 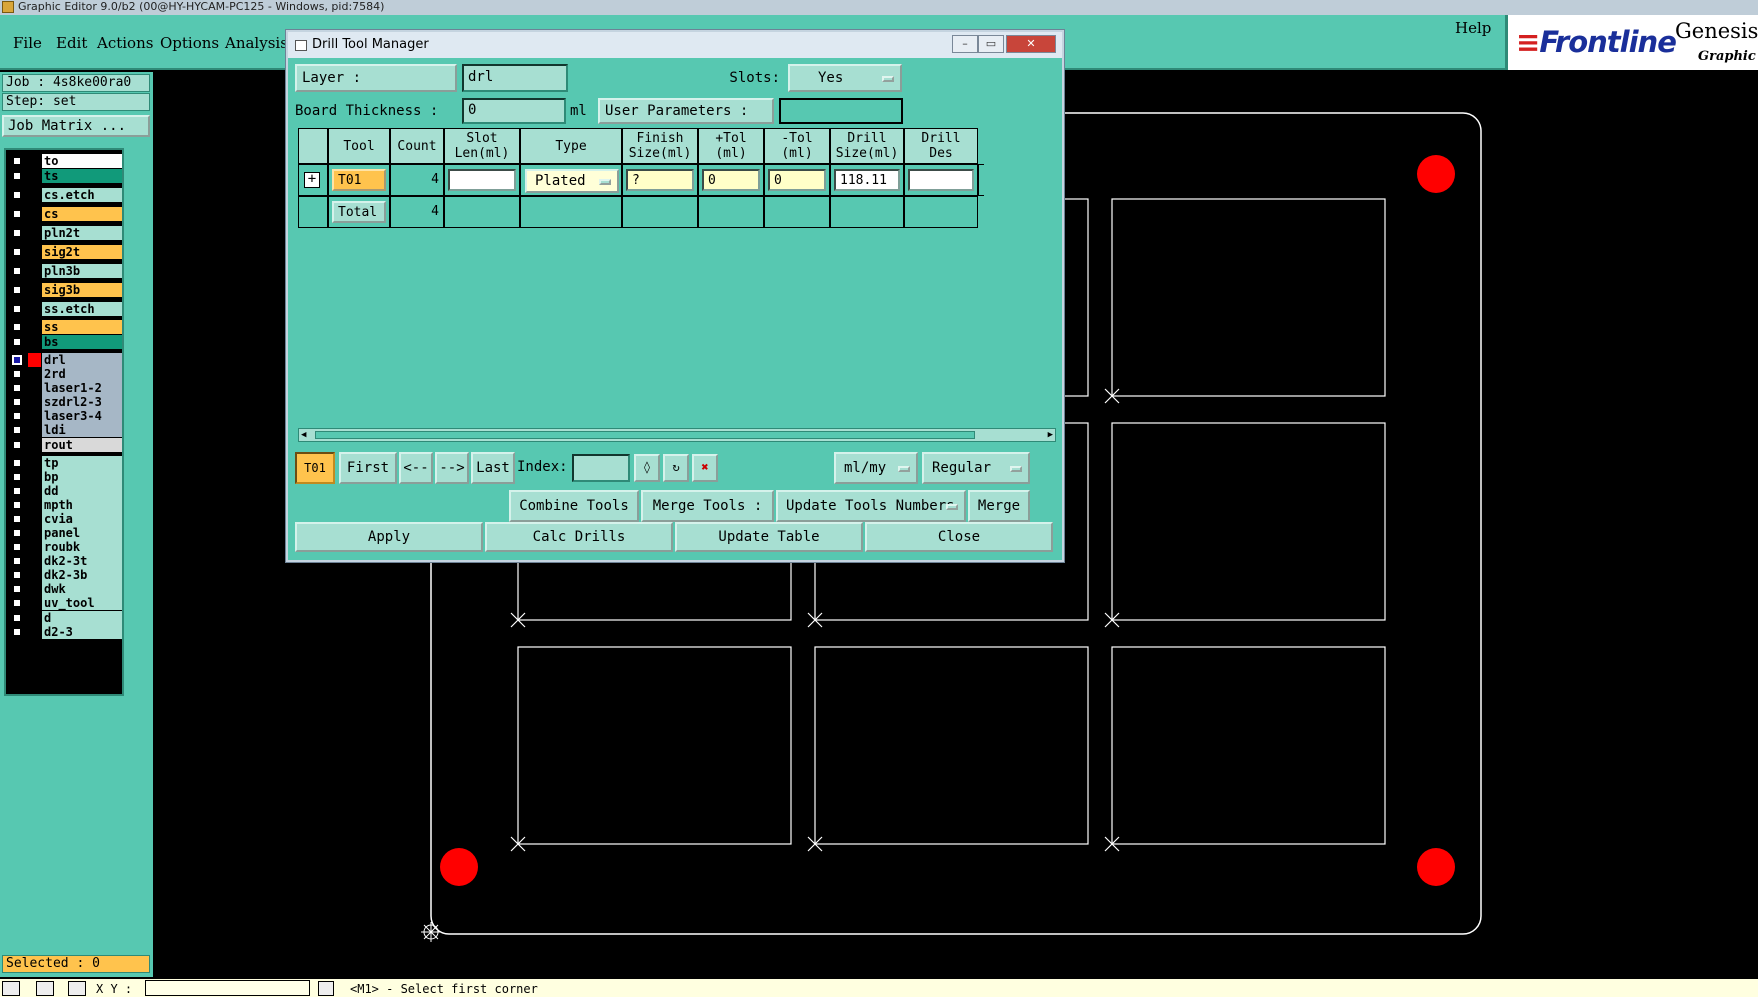 I want to click on combine-tools-button: Combine Tools, so click(x=574, y=506).